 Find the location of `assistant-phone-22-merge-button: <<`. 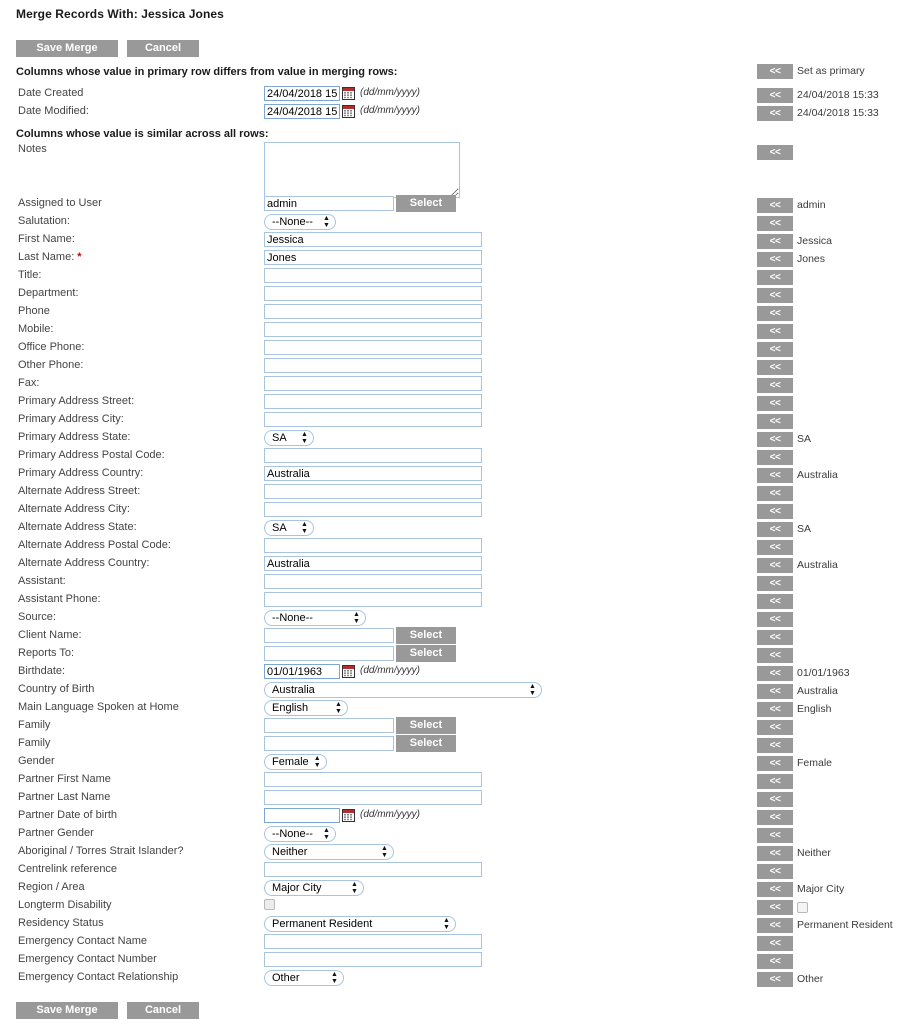

assistant-phone-22-merge-button: << is located at coordinates (775, 601).